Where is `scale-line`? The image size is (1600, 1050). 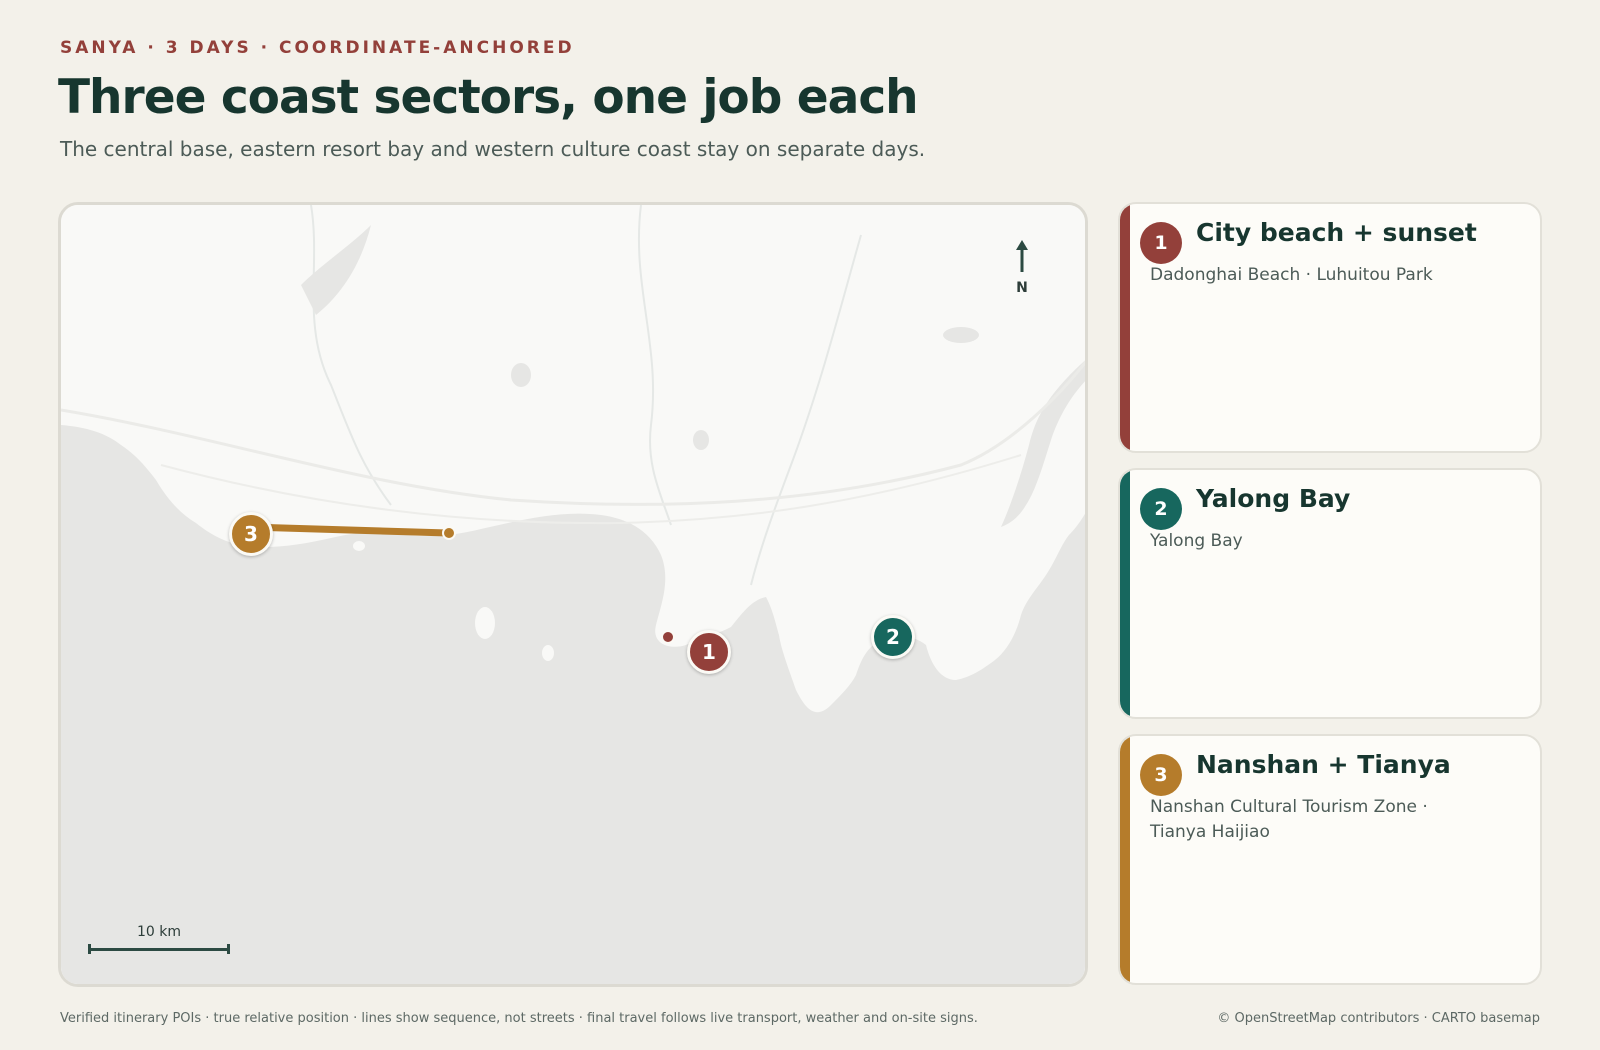
scale-line is located at coordinates (159, 949).